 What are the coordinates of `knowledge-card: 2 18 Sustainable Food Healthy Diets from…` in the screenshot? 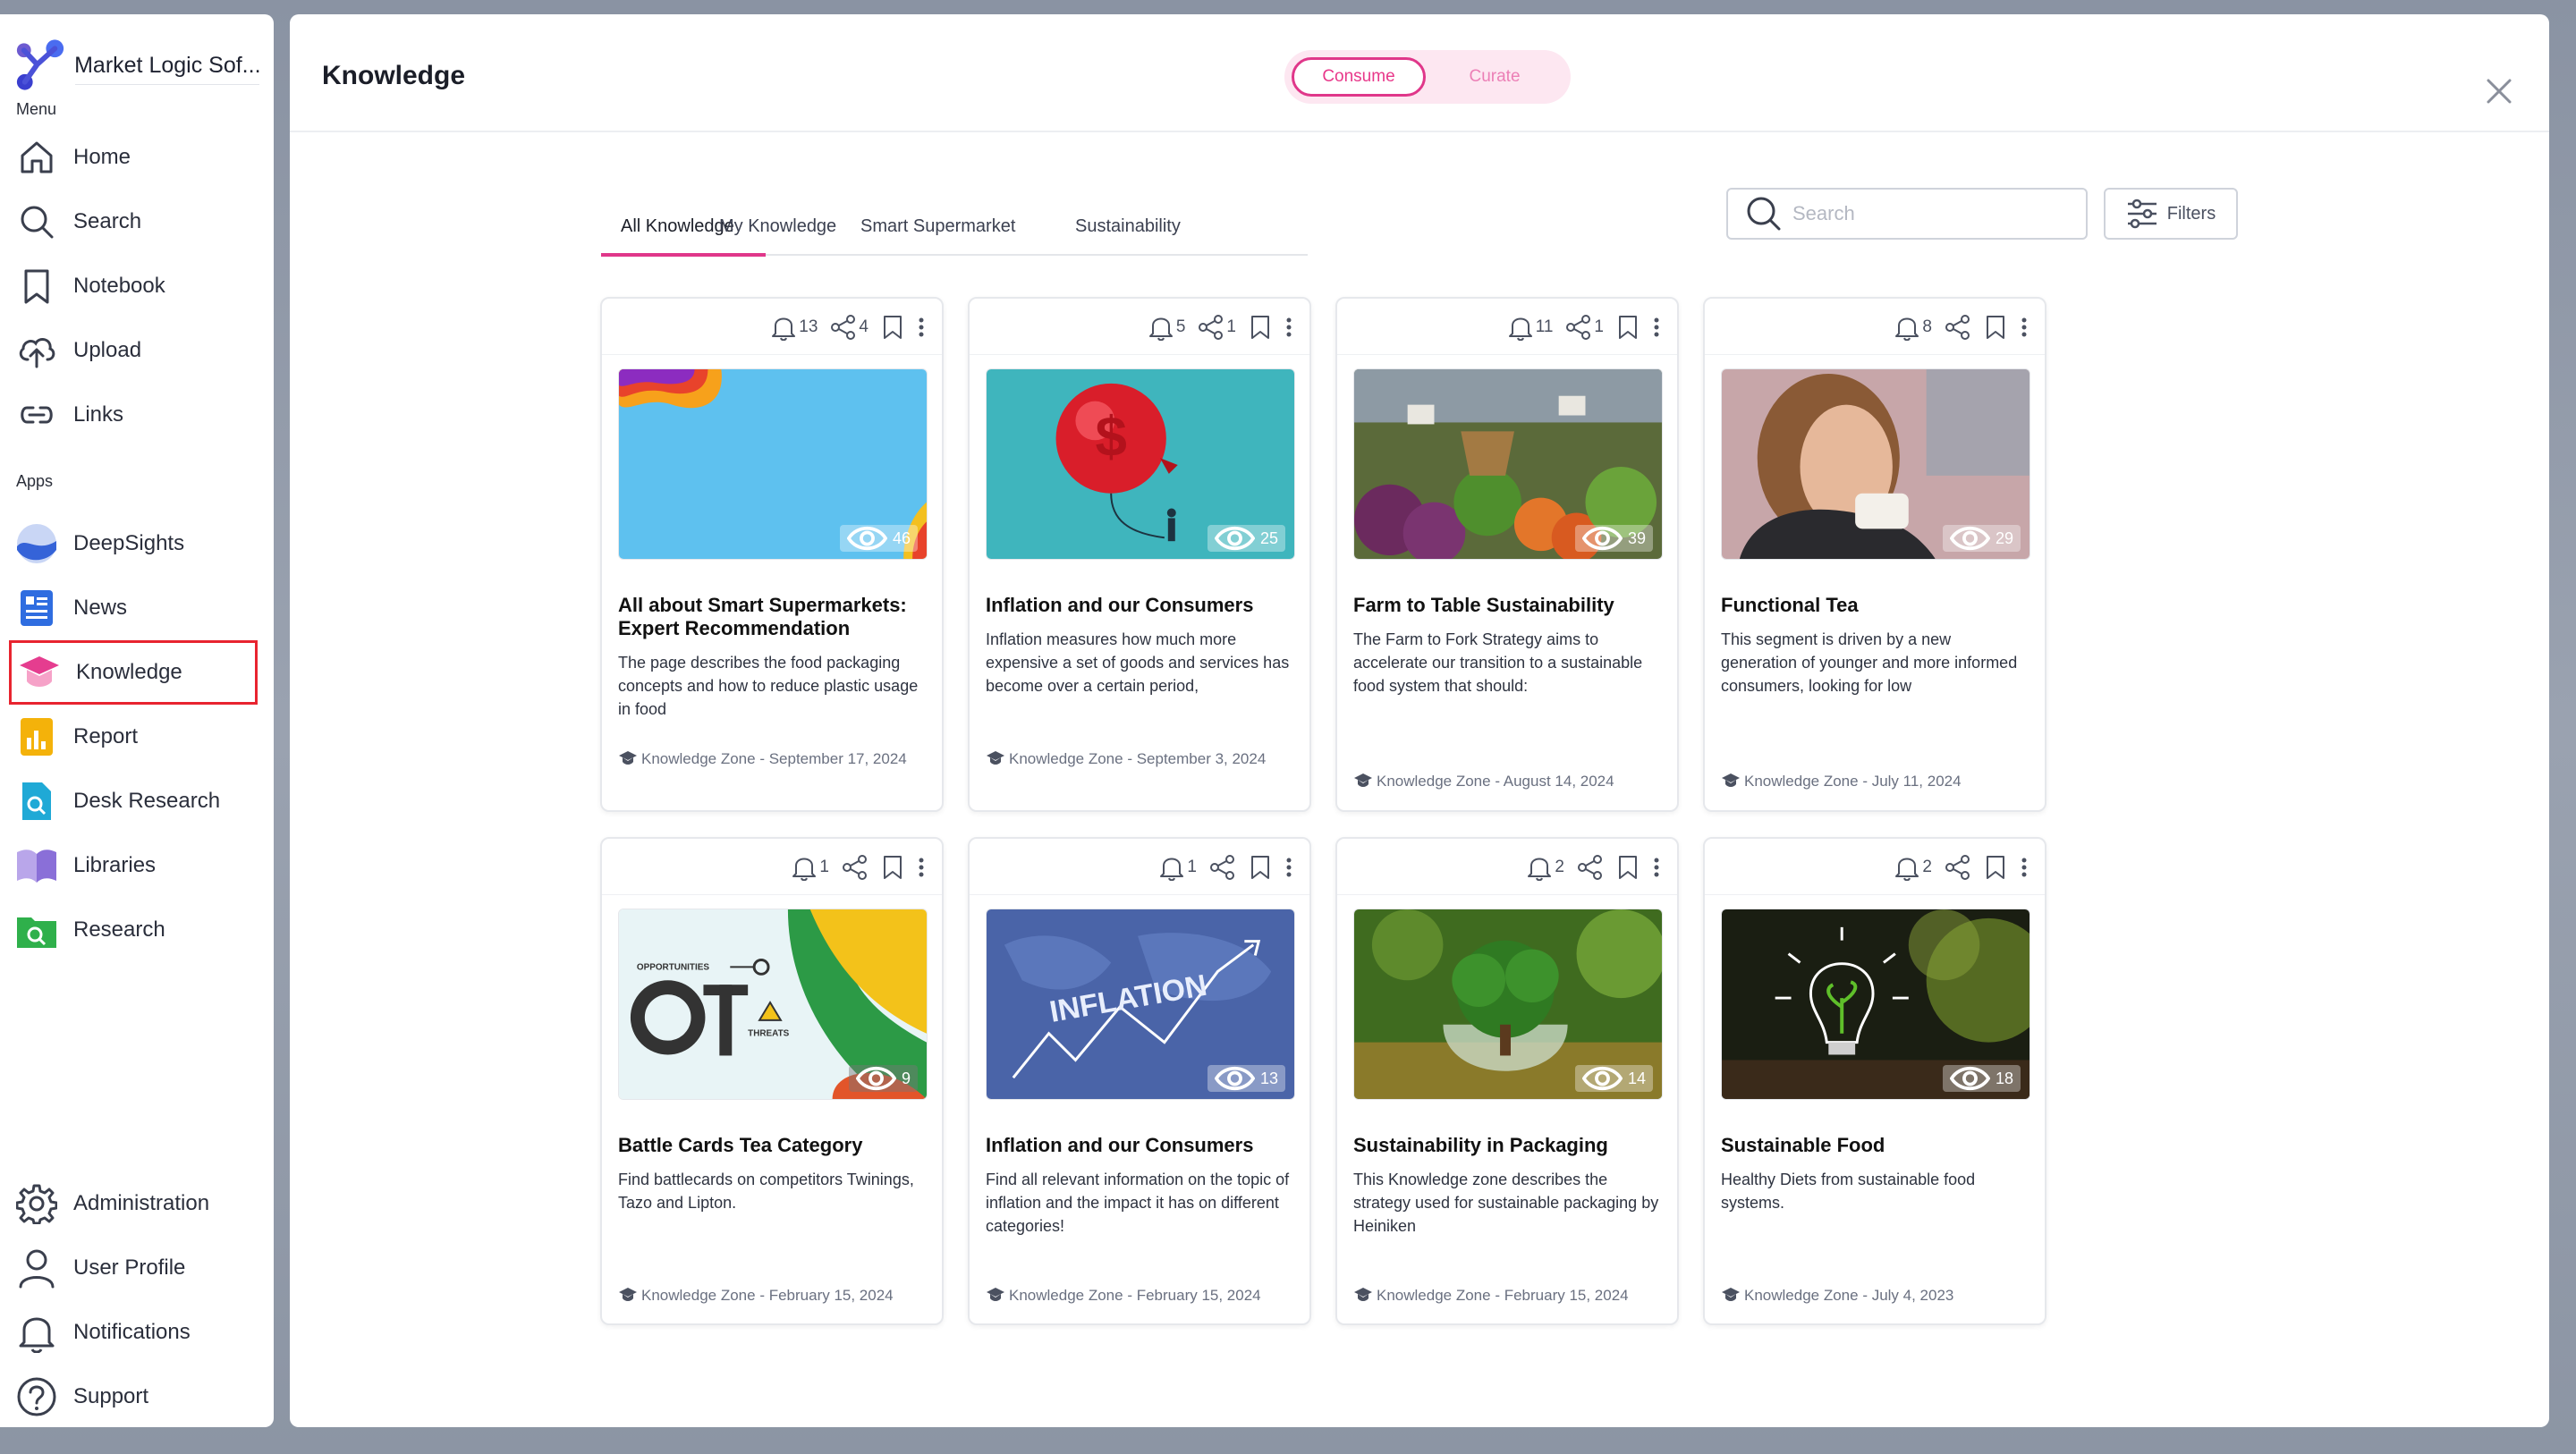 It's located at (1874, 1081).